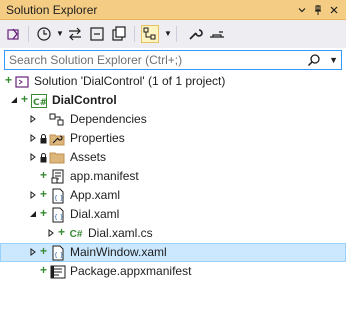 The image size is (346, 320). I want to click on tree-item-dependencies: Dependencies, so click(173, 119).